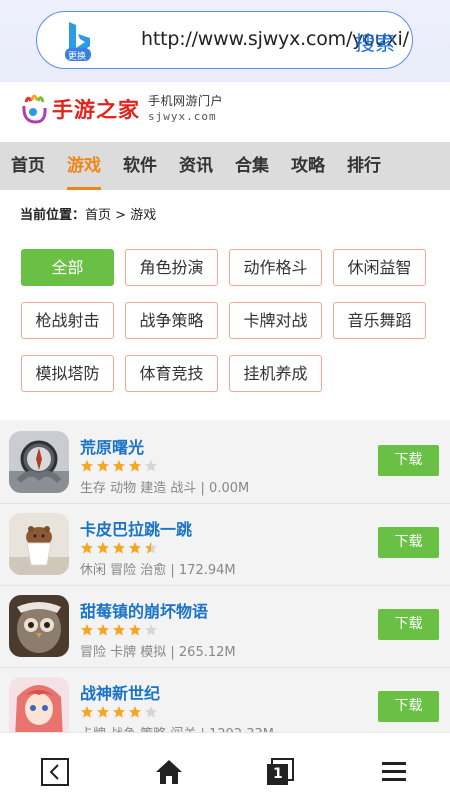  I want to click on engine-switch-label: 更换, so click(77, 57).